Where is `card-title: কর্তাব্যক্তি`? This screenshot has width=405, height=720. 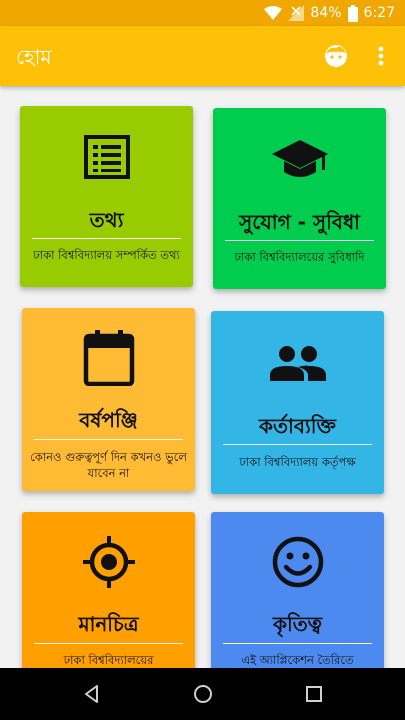
card-title: কর্তাব্যক্তি is located at coordinates (297, 426).